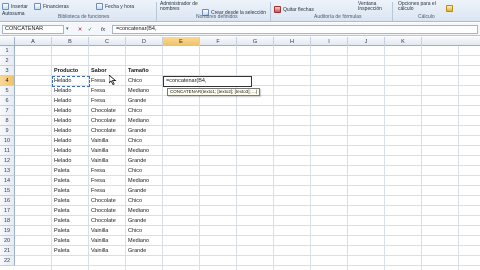  I want to click on column-header-d: D, so click(144, 41).